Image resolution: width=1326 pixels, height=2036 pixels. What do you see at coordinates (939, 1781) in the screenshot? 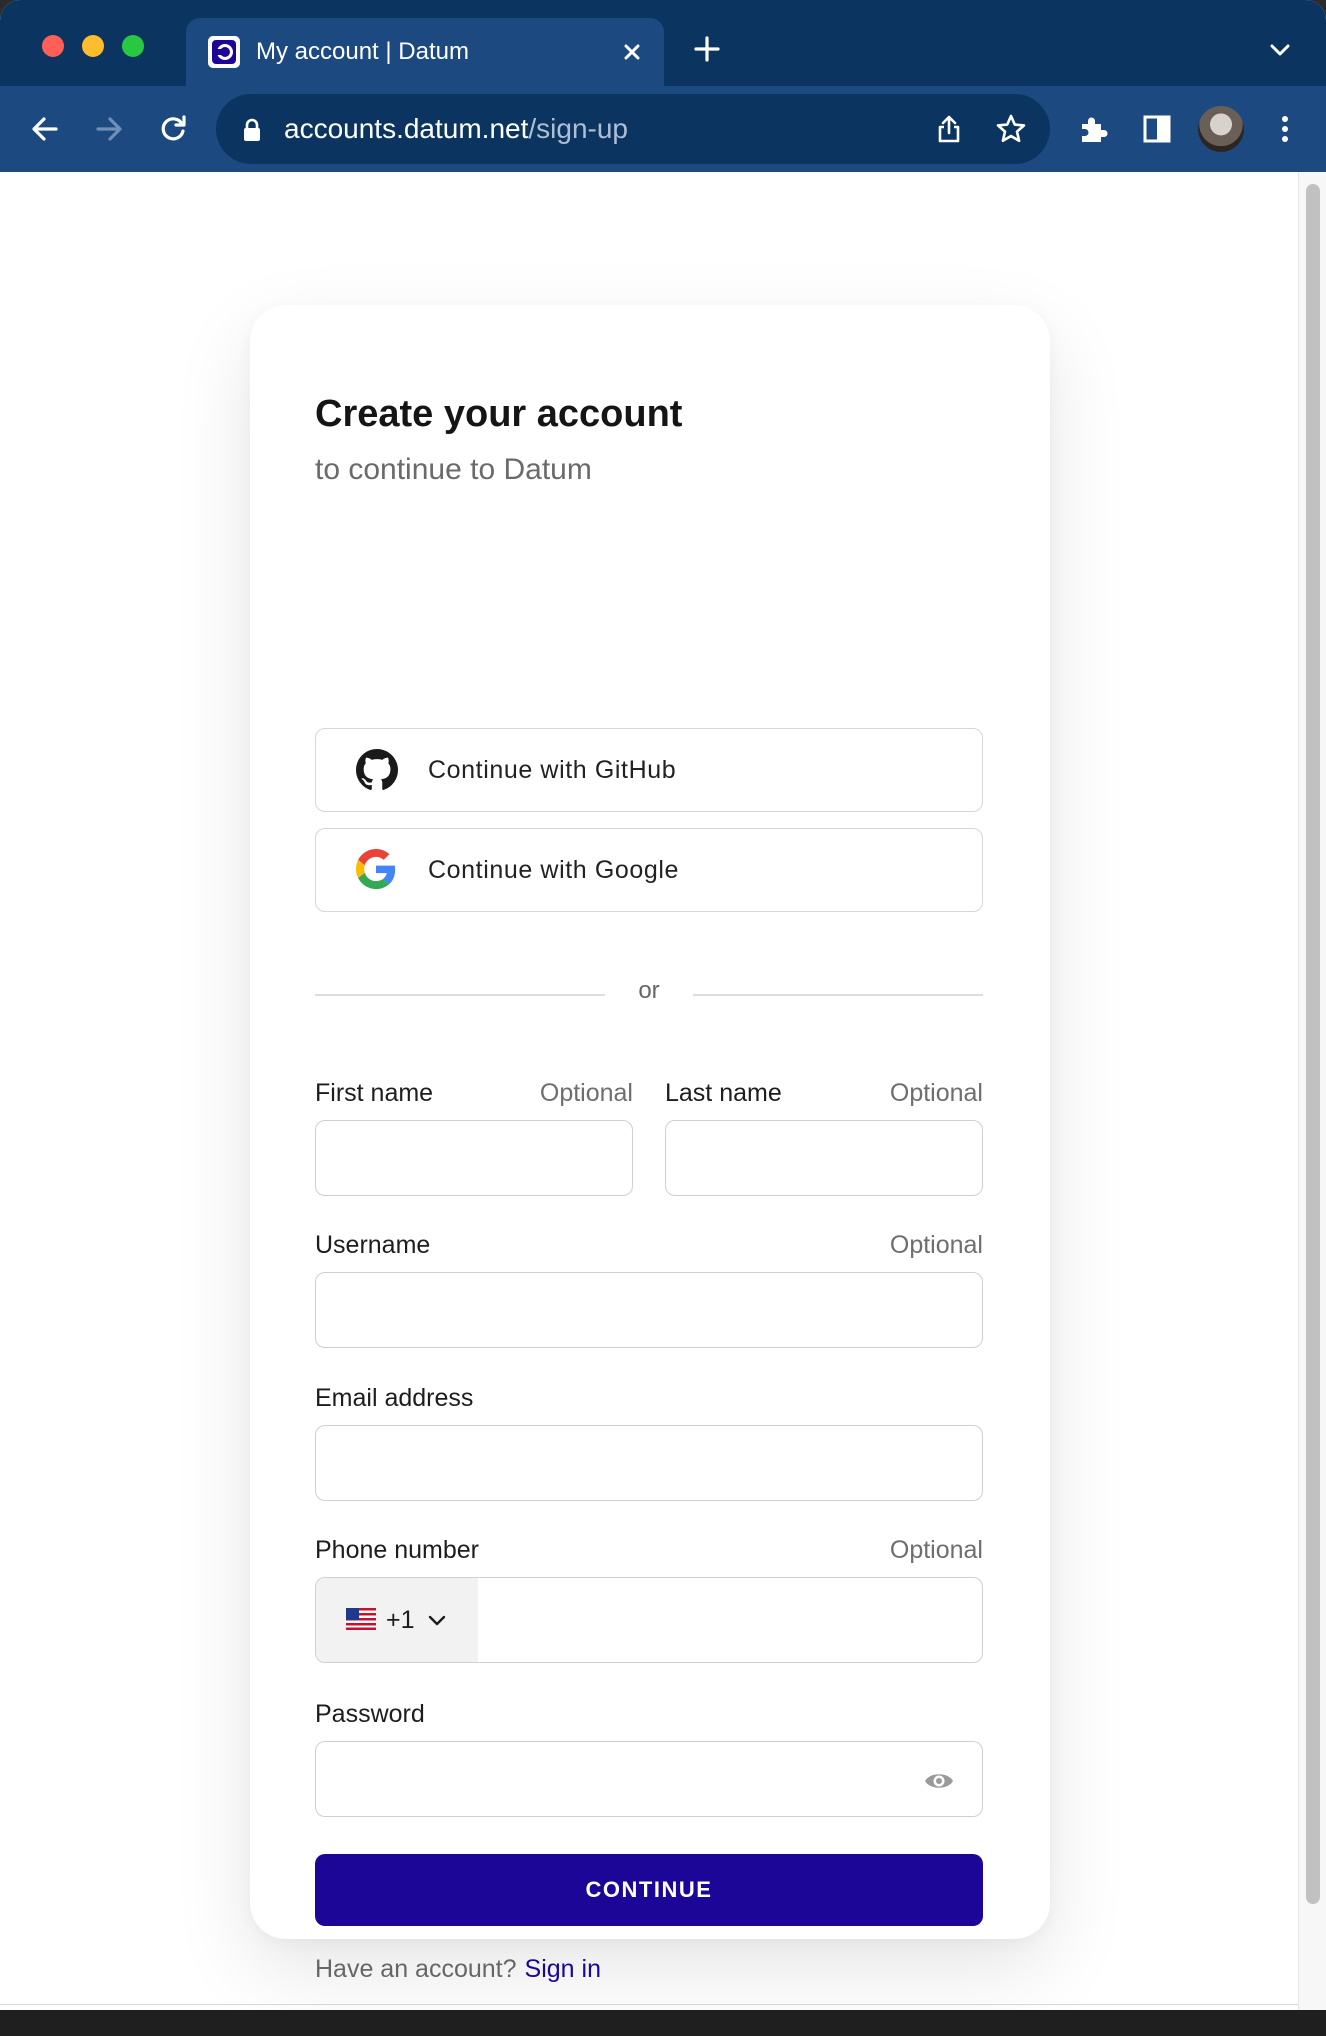
I see `eye-icon` at bounding box center [939, 1781].